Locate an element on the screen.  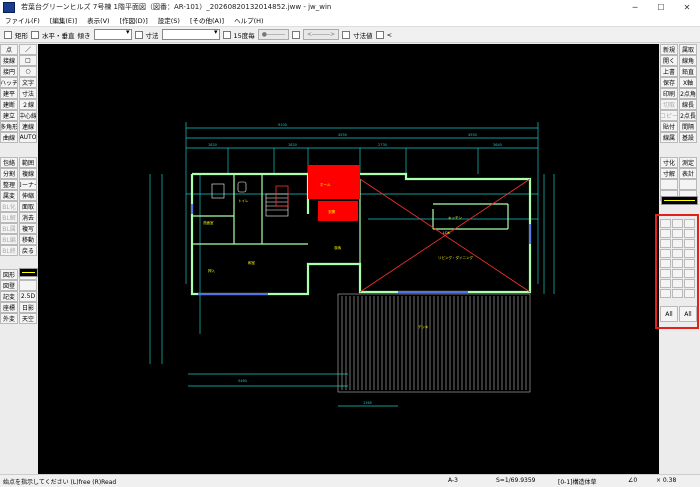
dim-checkbox is located at coordinates (138, 34).